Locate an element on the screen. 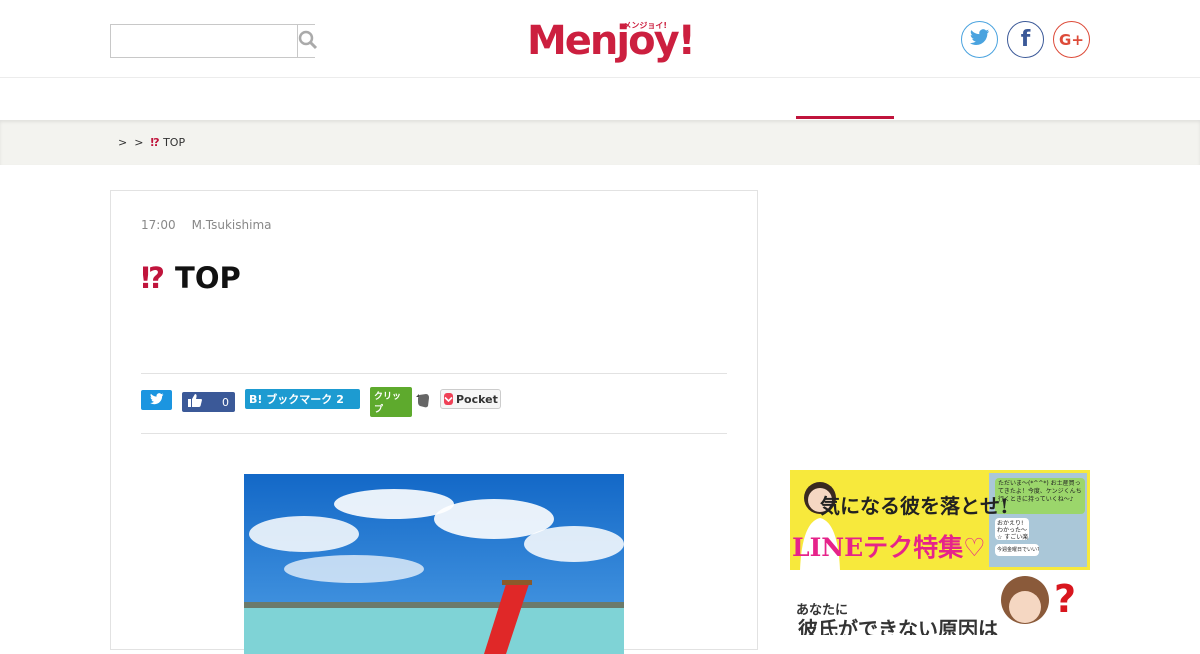 This screenshot has width=1200, height=654. pocket-icon is located at coordinates (448, 399).